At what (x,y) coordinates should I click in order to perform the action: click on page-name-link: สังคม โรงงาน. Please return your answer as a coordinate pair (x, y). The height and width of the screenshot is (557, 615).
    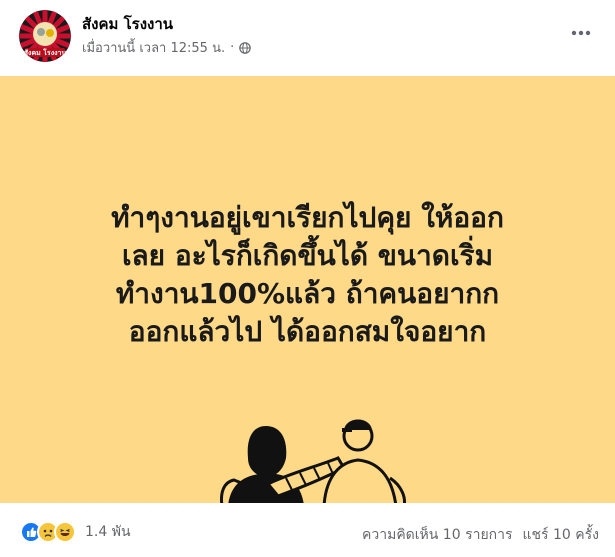
    Looking at the image, I should click on (127, 24).